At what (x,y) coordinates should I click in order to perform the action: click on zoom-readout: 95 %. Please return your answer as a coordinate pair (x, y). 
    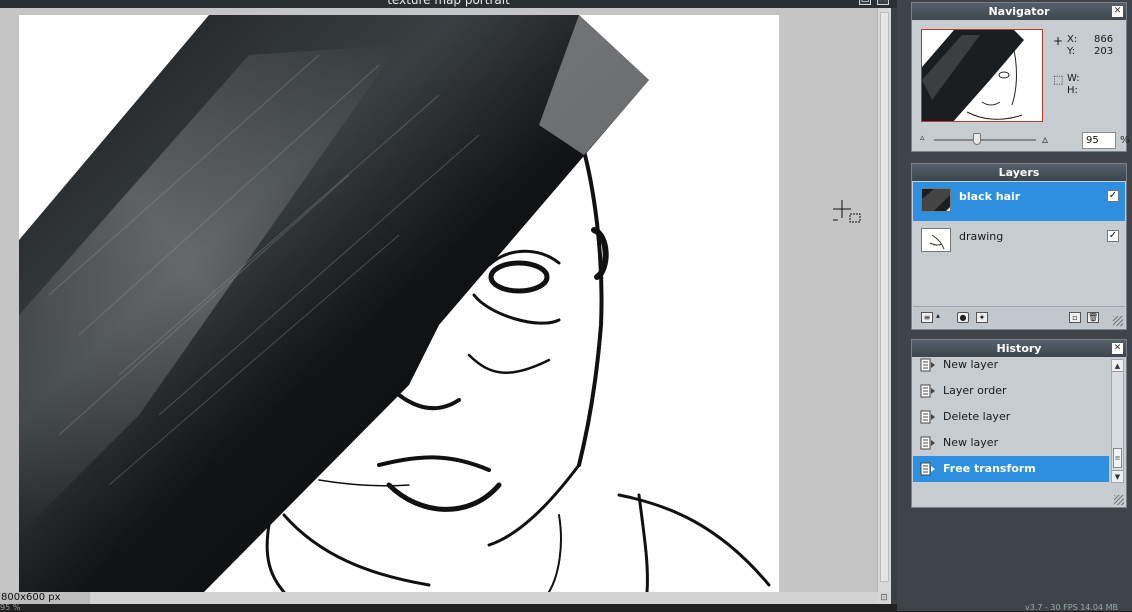
    Looking at the image, I should click on (10, 607).